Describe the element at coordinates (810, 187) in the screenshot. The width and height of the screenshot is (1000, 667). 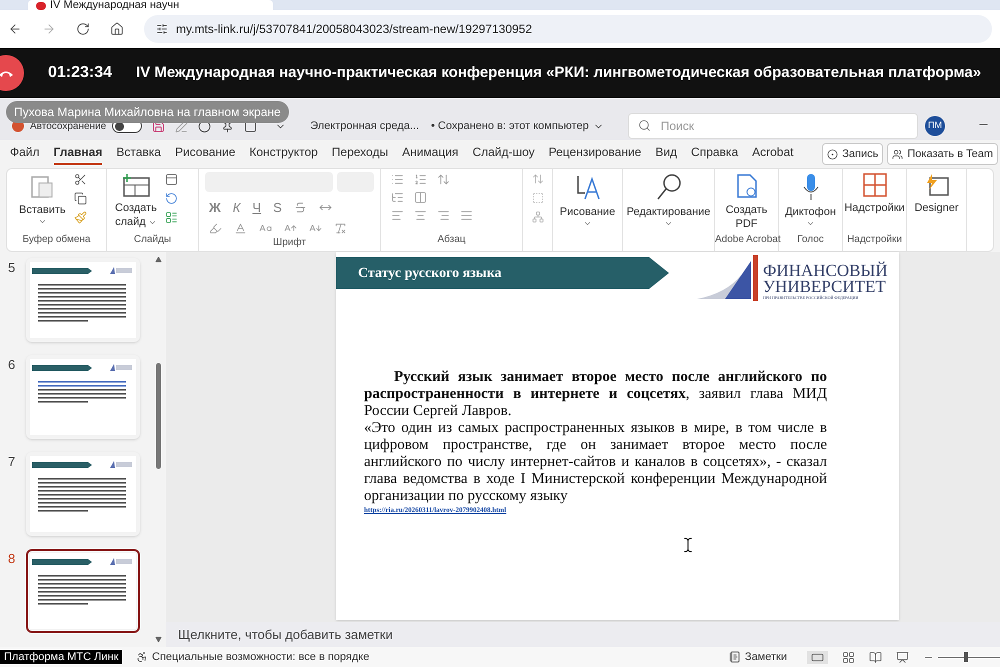
I see `microphone-icon` at that location.